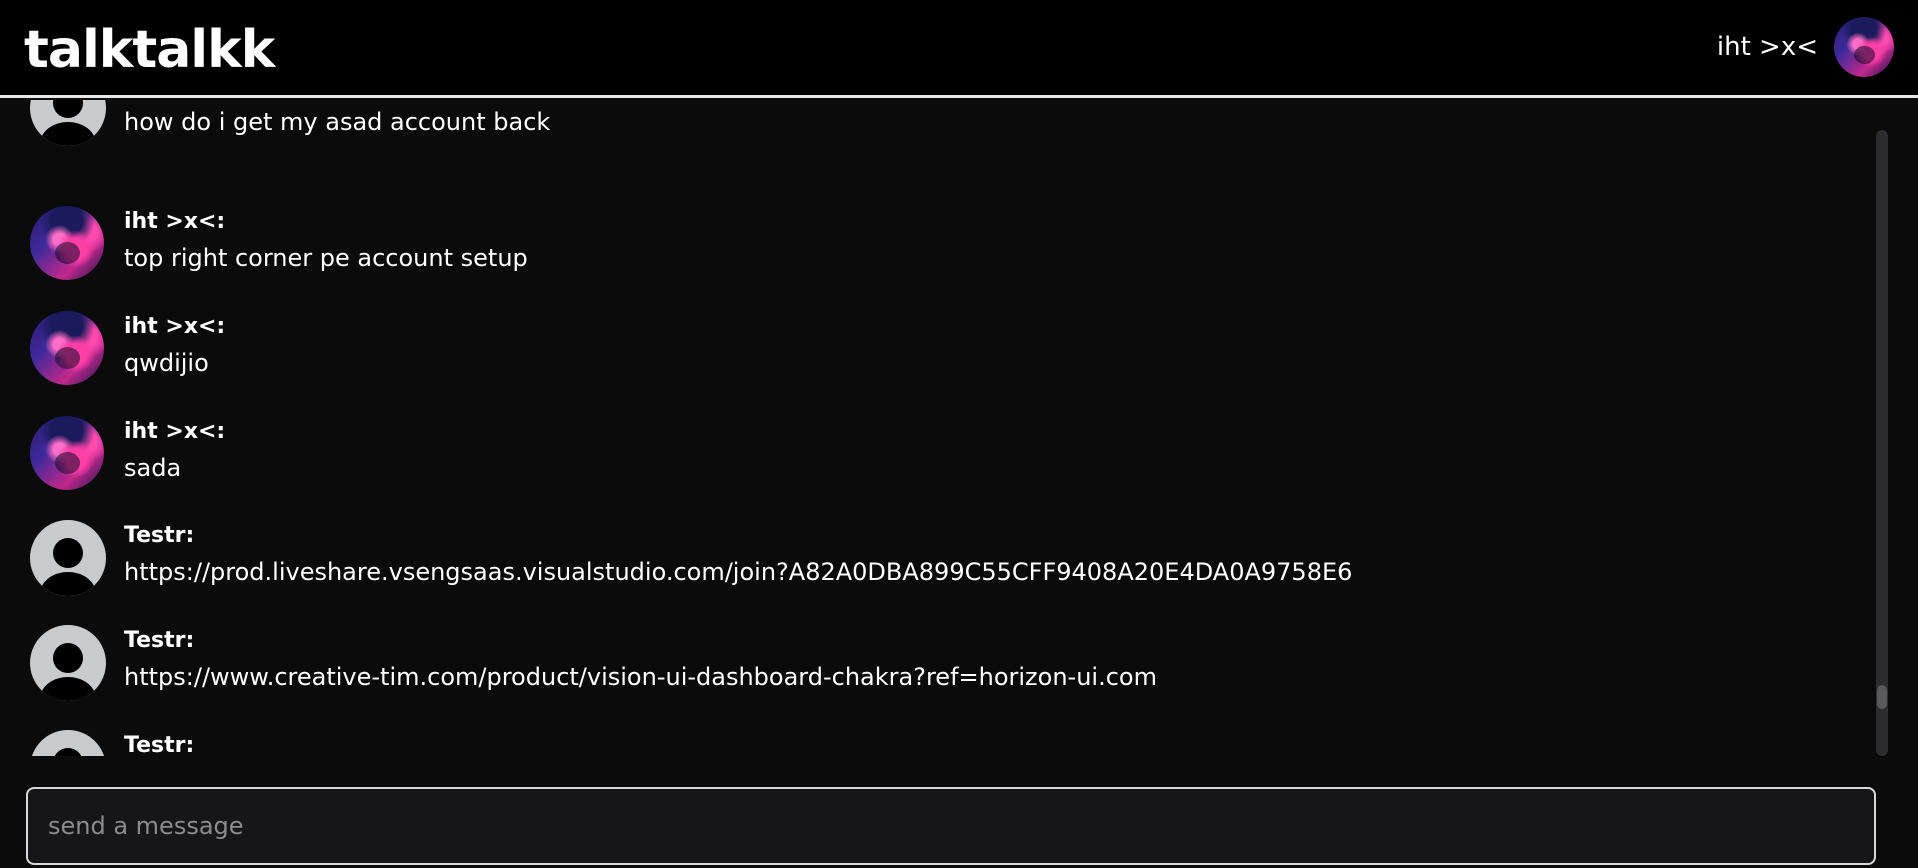 This screenshot has width=1918, height=868. I want to click on message-item: iht >x<: sada, so click(127, 453).